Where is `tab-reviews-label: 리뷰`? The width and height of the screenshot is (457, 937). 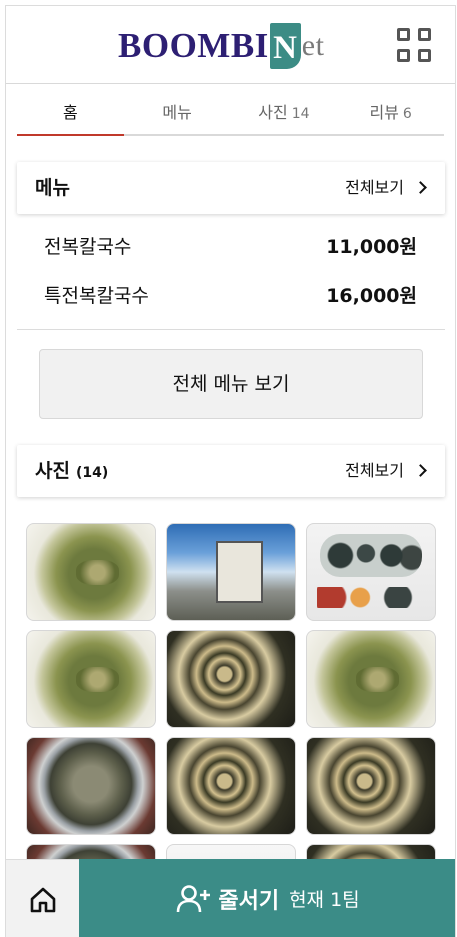 tab-reviews-label: 리뷰 is located at coordinates (384, 112).